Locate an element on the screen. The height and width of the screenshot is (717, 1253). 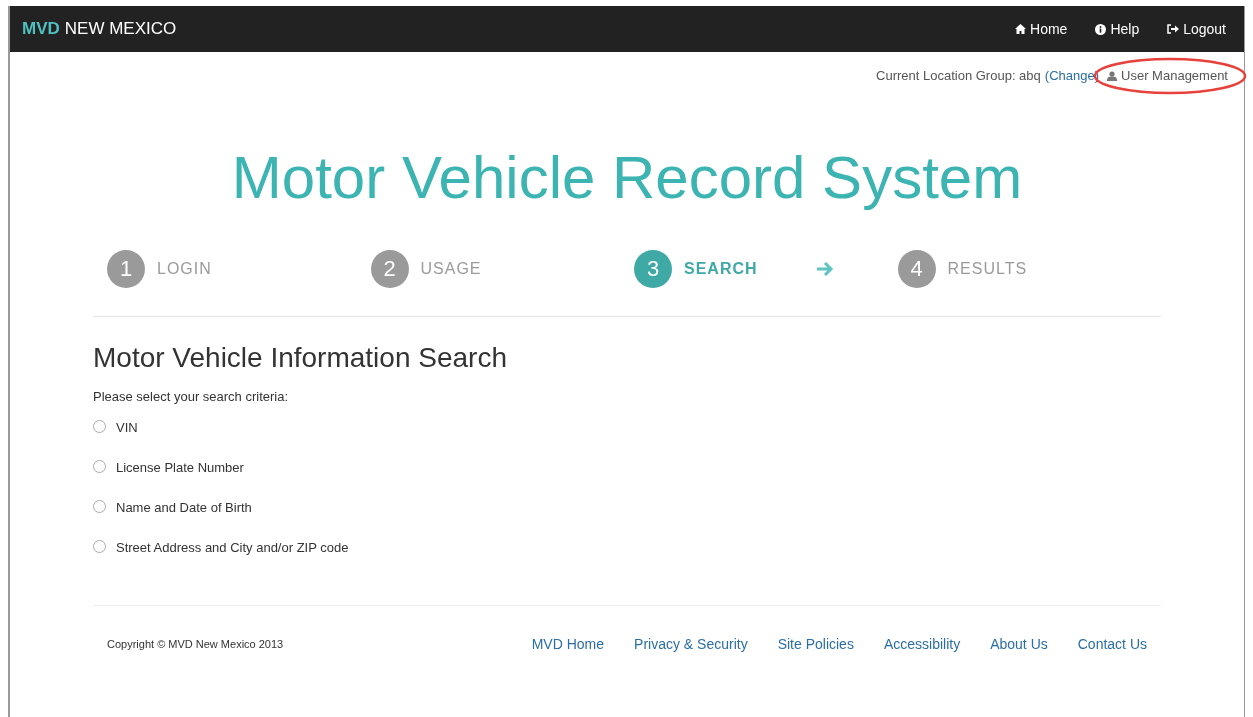
step-label: USAGE is located at coordinates (451, 268).